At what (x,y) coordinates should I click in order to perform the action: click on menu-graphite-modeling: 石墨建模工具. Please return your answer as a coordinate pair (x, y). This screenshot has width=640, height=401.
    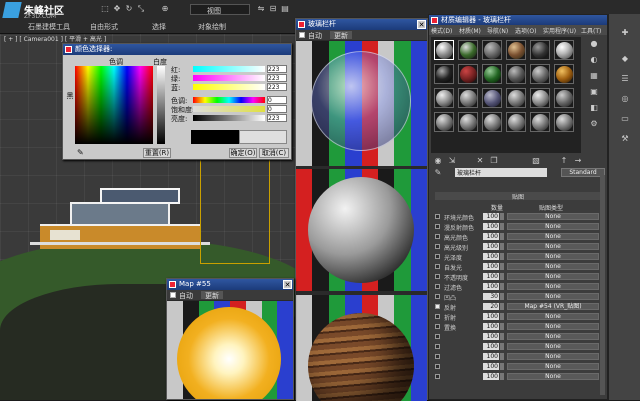
    Looking at the image, I should click on (49, 27).